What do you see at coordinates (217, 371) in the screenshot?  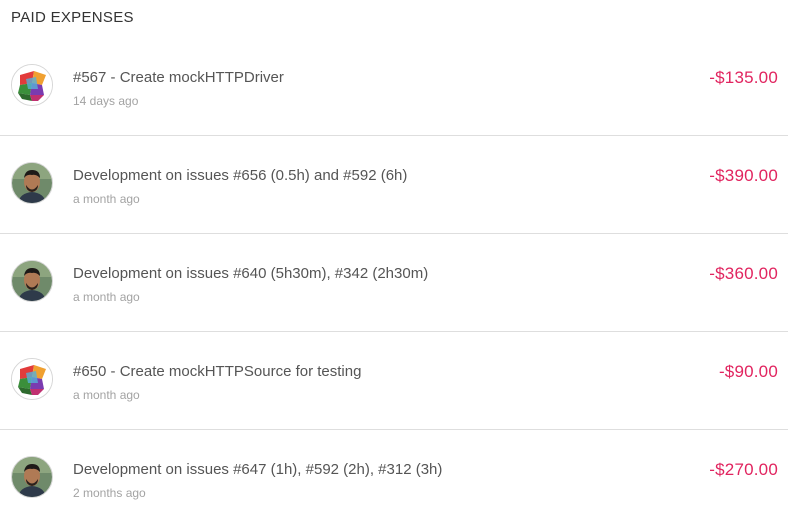 I see `expense-description: #650 - Create mockHTTPSource for testing` at bounding box center [217, 371].